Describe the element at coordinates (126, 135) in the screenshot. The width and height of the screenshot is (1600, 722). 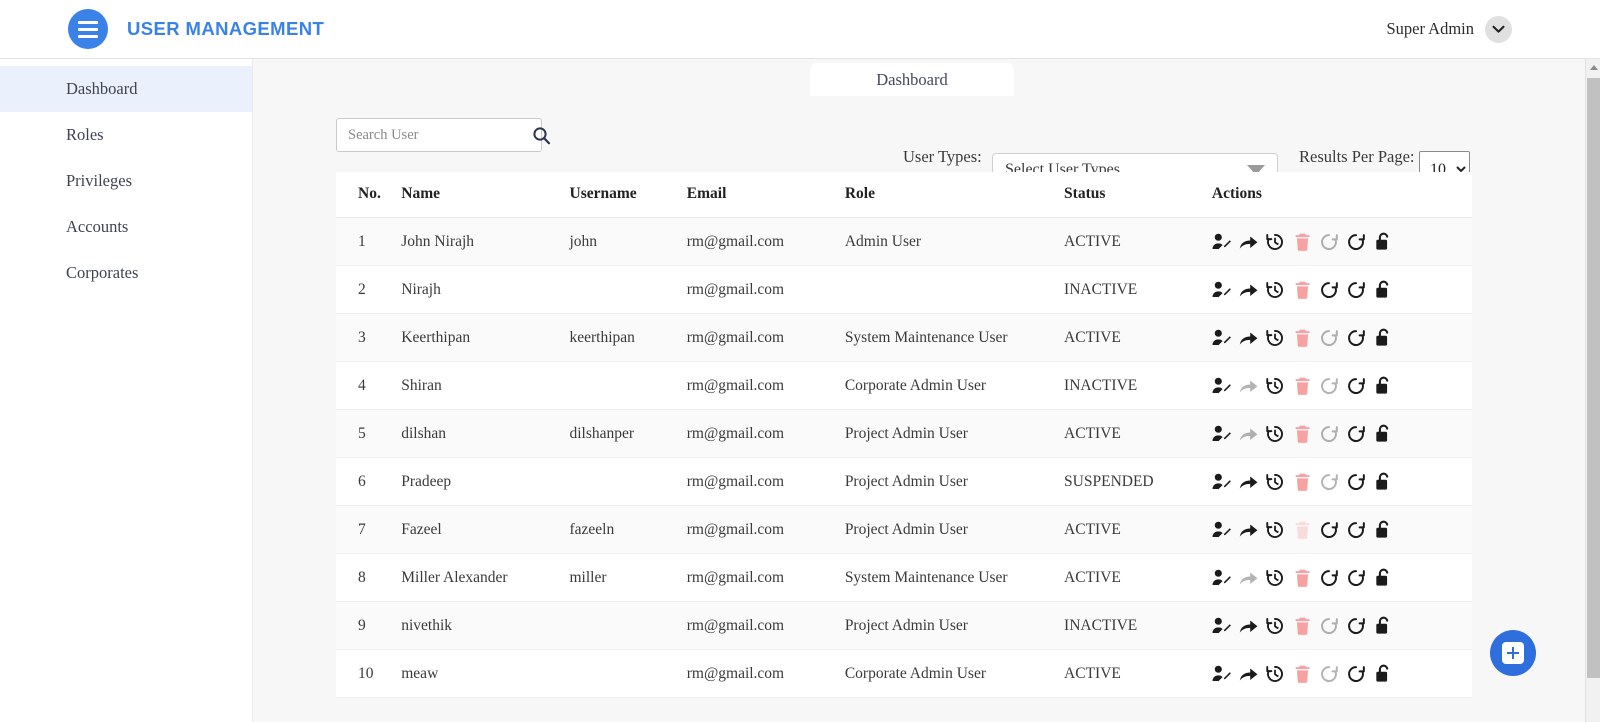
I see `sidebar-item-roles: Roles` at that location.